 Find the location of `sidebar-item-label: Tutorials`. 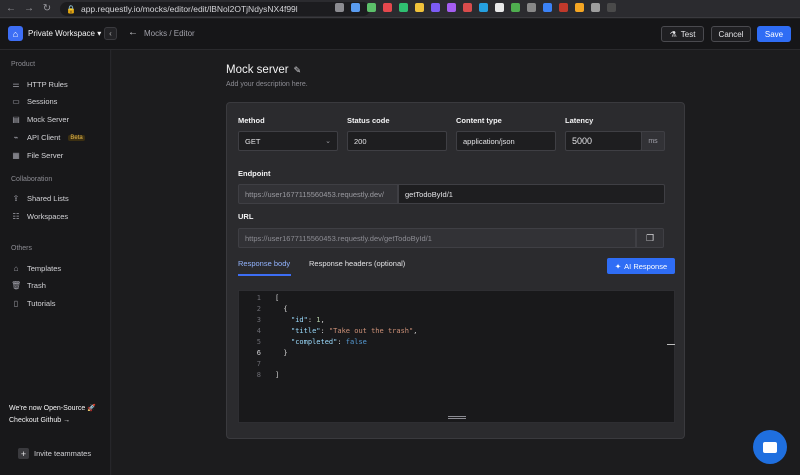

sidebar-item-label: Tutorials is located at coordinates (41, 303).